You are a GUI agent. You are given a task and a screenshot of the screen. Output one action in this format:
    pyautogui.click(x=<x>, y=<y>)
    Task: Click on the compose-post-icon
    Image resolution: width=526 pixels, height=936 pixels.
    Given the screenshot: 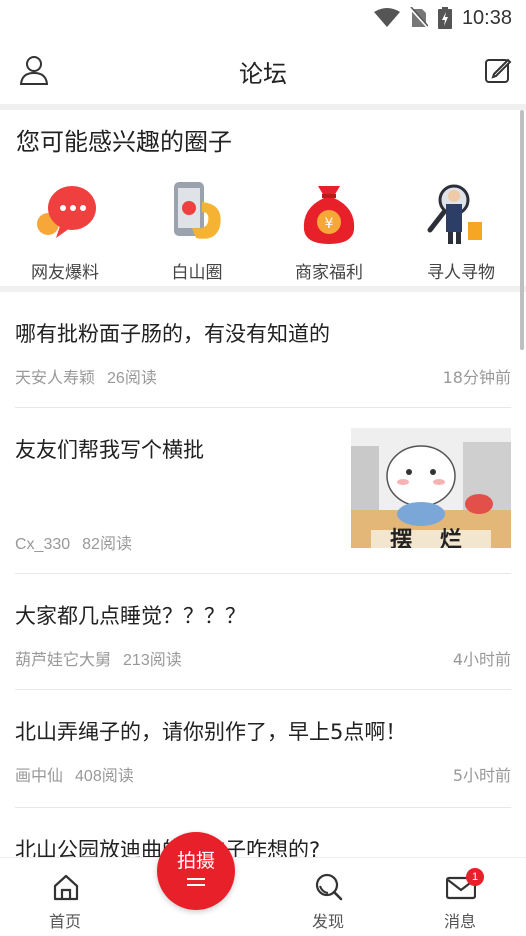 What is the action you would take?
    pyautogui.click(x=498, y=70)
    